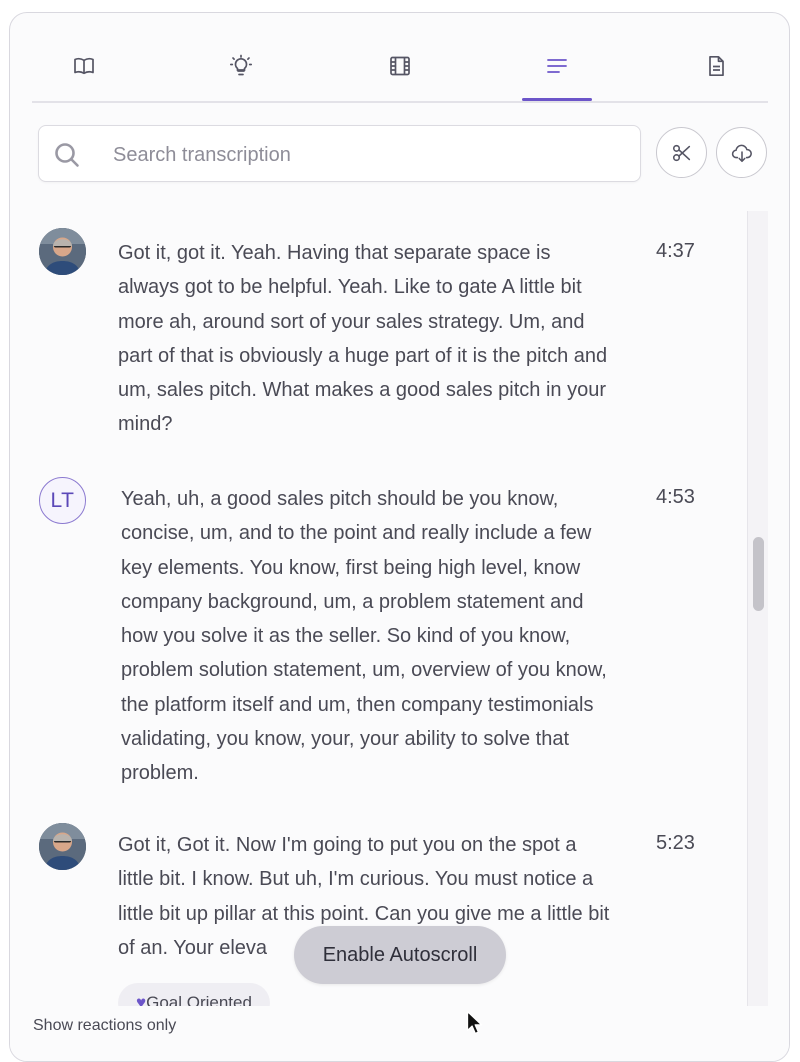  What do you see at coordinates (363, 155) in the screenshot?
I see `search-input` at bounding box center [363, 155].